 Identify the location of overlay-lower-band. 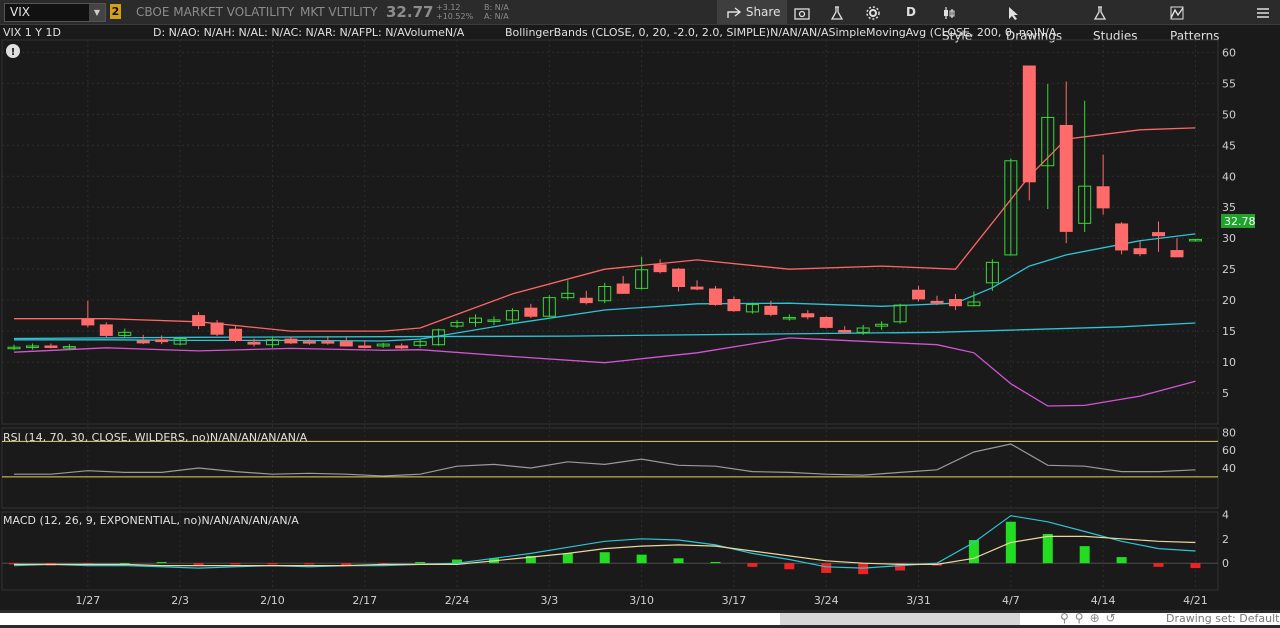
(604, 372).